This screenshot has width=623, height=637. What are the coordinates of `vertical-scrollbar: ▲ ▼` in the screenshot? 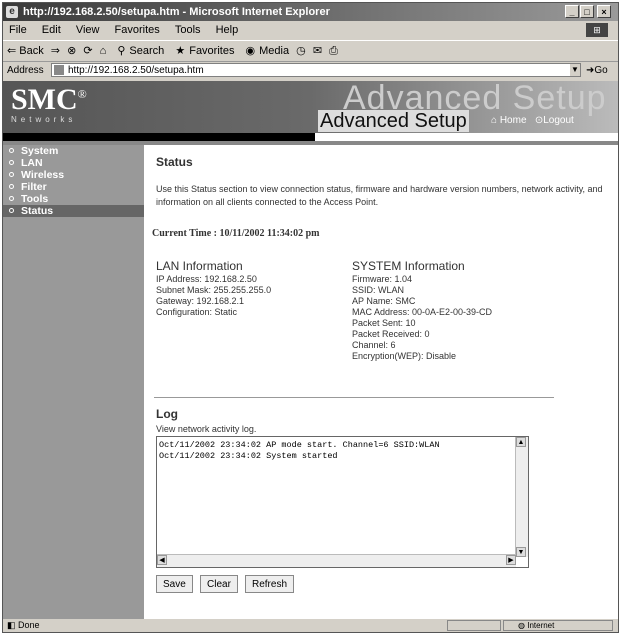 It's located at (521, 497).